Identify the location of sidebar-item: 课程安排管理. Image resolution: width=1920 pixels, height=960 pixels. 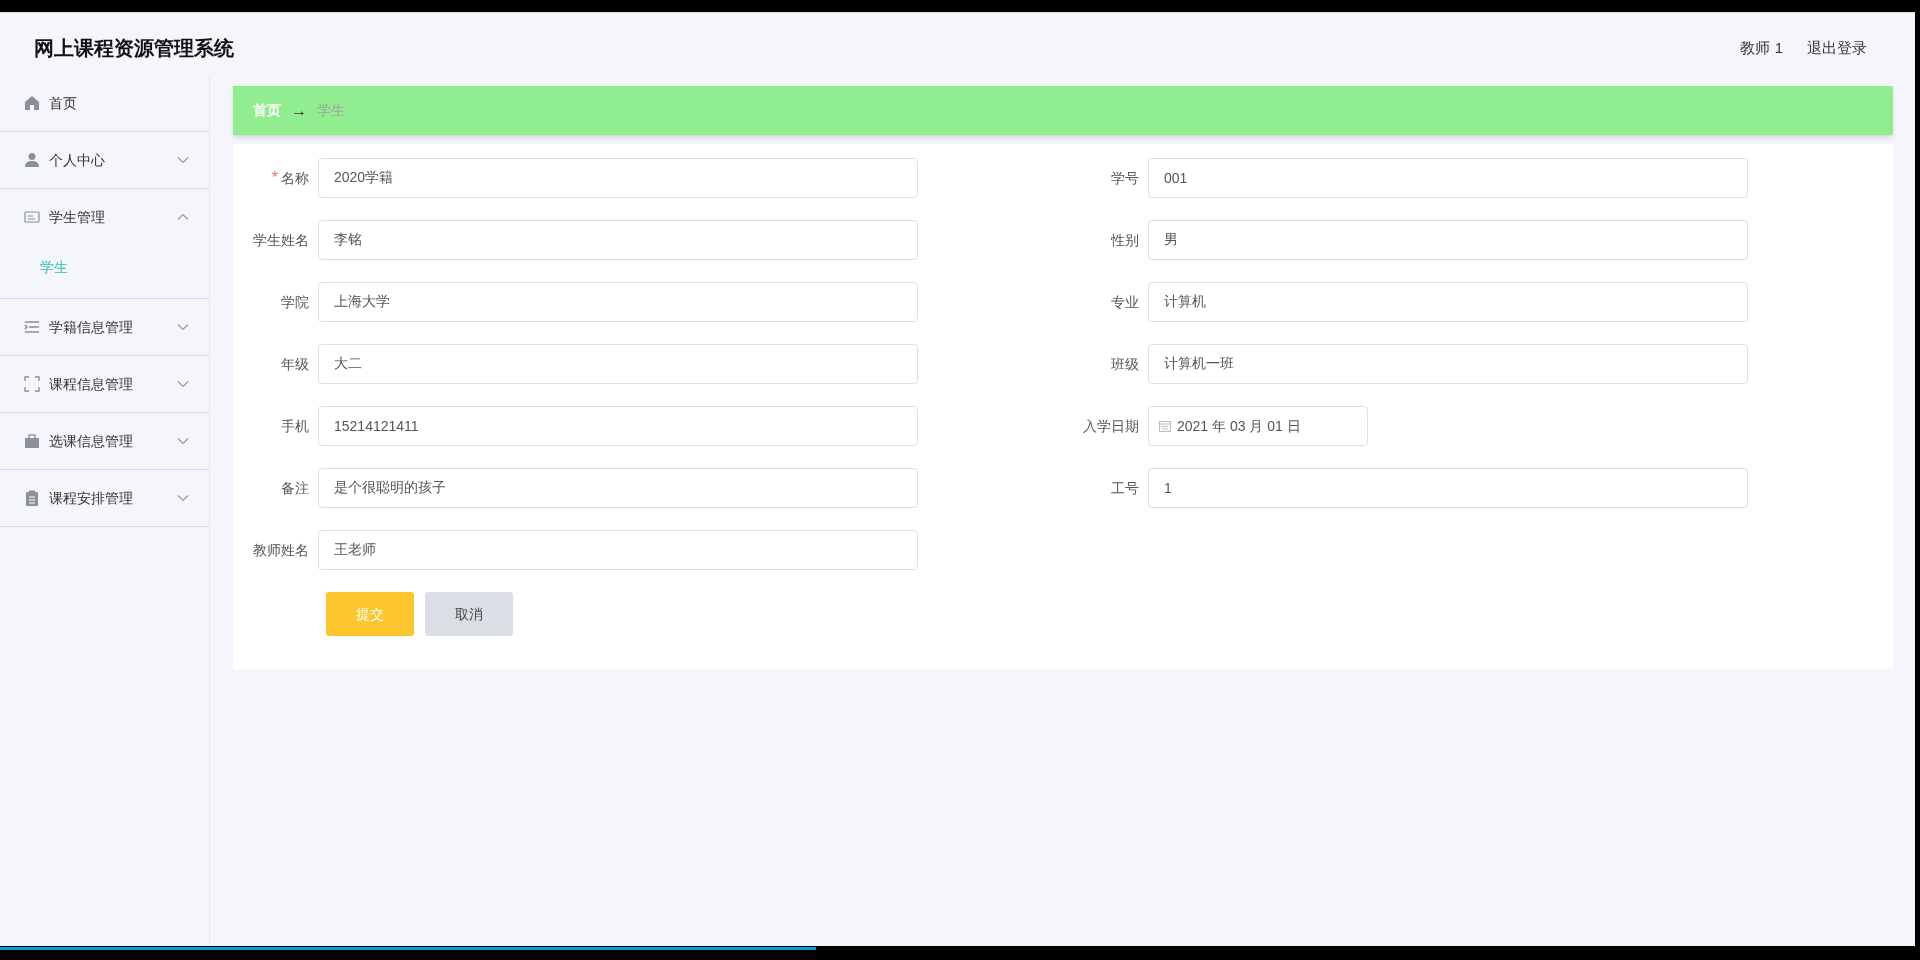
(104, 498).